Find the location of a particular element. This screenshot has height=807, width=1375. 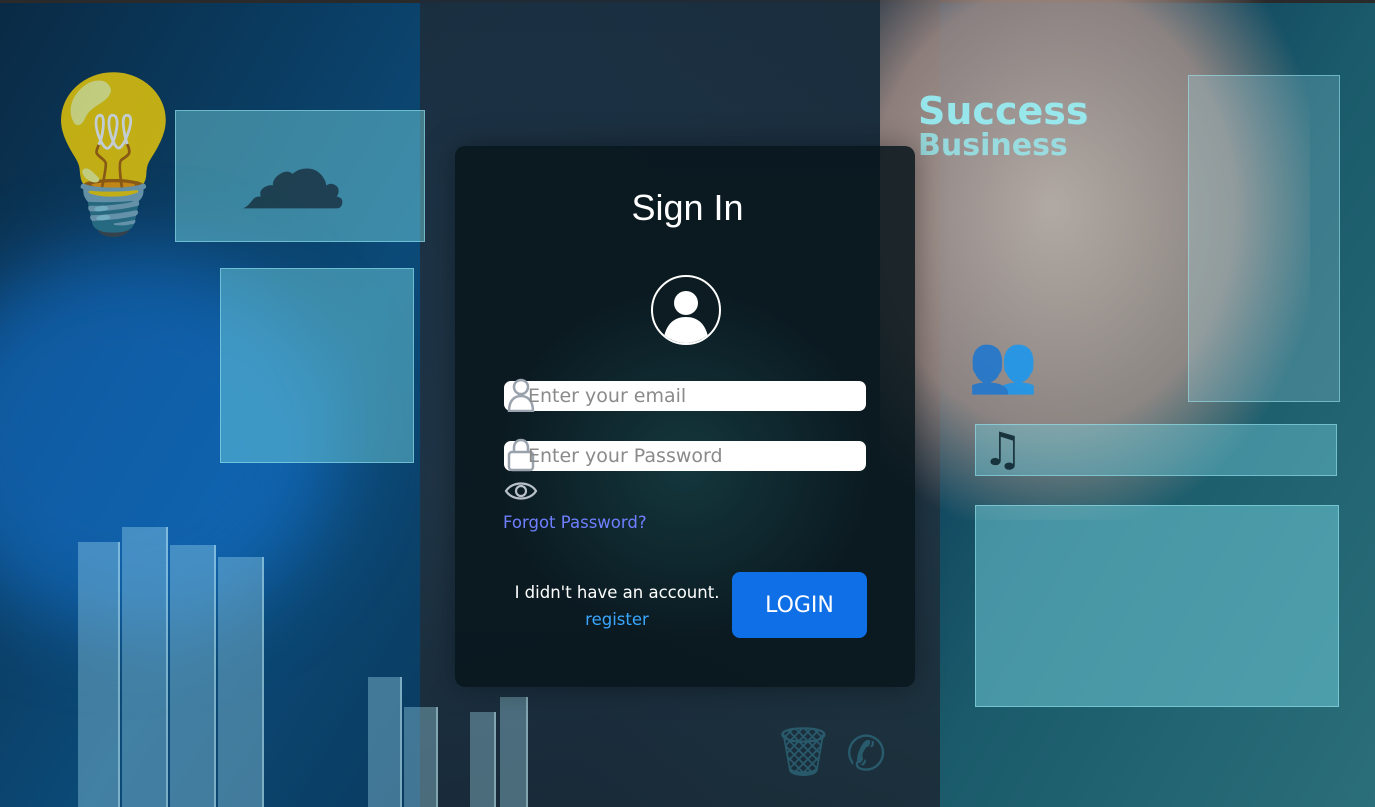

background-chart-panel is located at coordinates (1157, 606).